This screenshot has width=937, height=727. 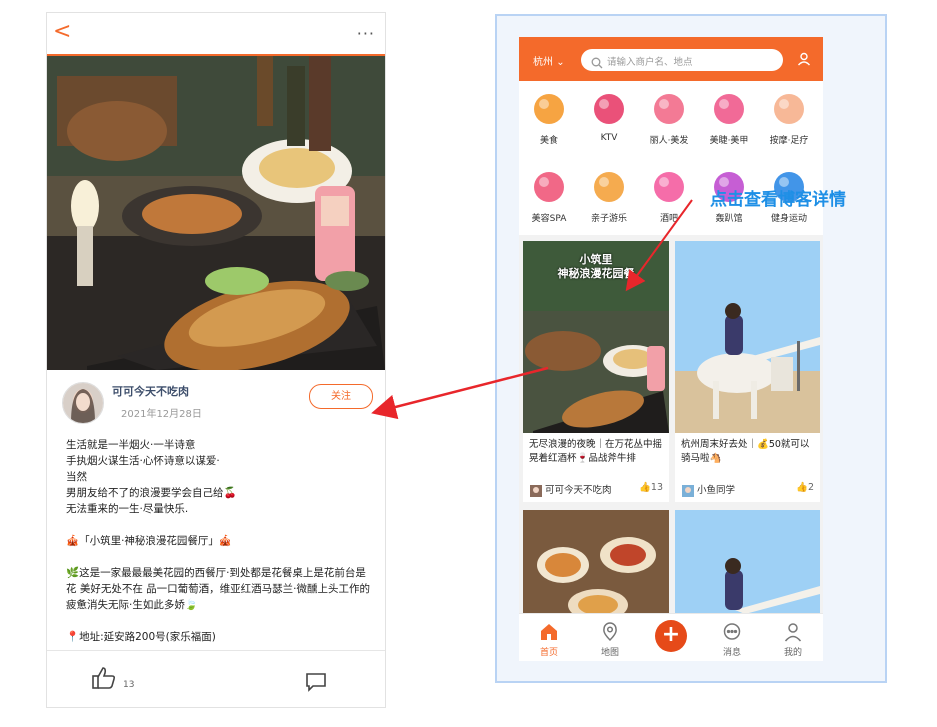 What do you see at coordinates (560, 62) in the screenshot?
I see `chevron-down-icon: ⌄` at bounding box center [560, 62].